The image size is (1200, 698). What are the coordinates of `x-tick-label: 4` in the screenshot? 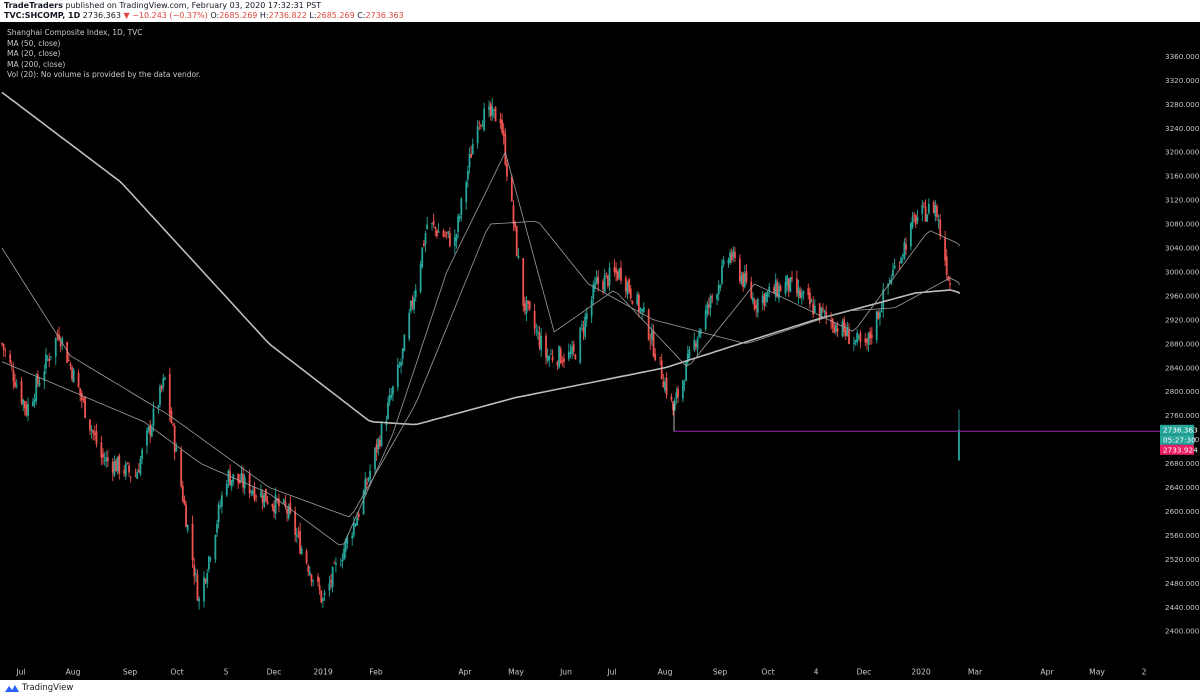 It's located at (816, 672).